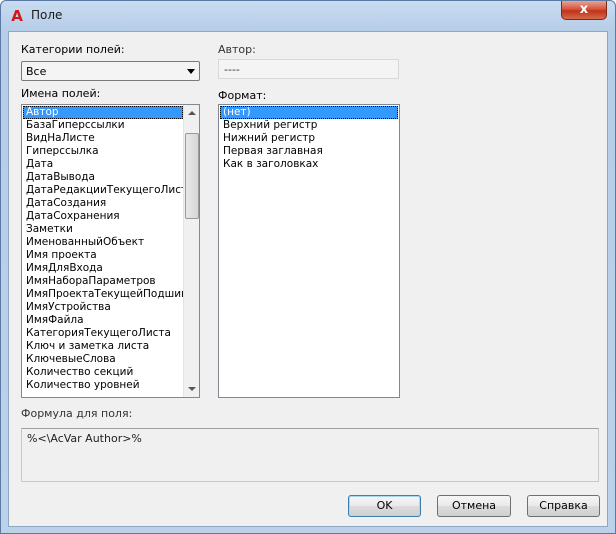 Image resolution: width=616 pixels, height=534 pixels. I want to click on list-item: Нижний регистр, so click(309, 138).